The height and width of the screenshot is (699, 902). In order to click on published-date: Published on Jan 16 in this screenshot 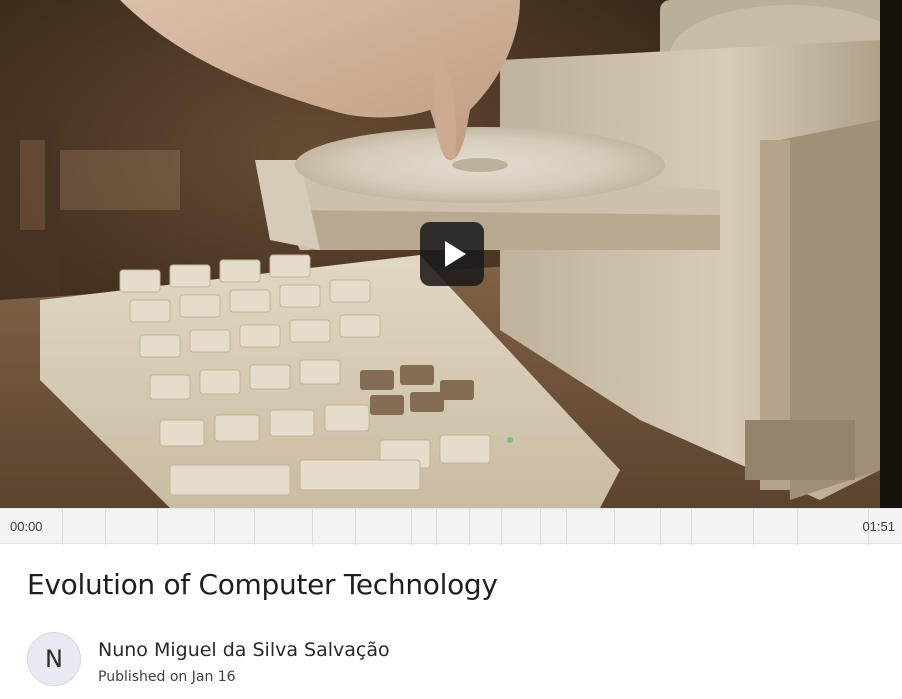, I will do `click(167, 677)`.